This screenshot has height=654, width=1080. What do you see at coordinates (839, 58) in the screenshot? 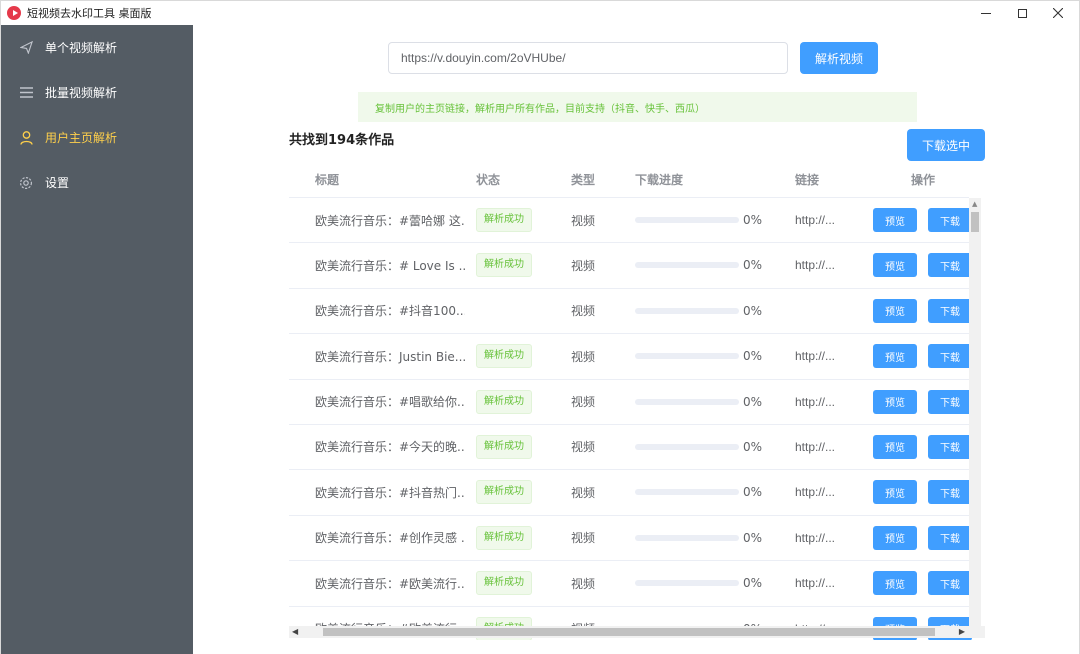
I see `parse-video-button: 解析视频` at bounding box center [839, 58].